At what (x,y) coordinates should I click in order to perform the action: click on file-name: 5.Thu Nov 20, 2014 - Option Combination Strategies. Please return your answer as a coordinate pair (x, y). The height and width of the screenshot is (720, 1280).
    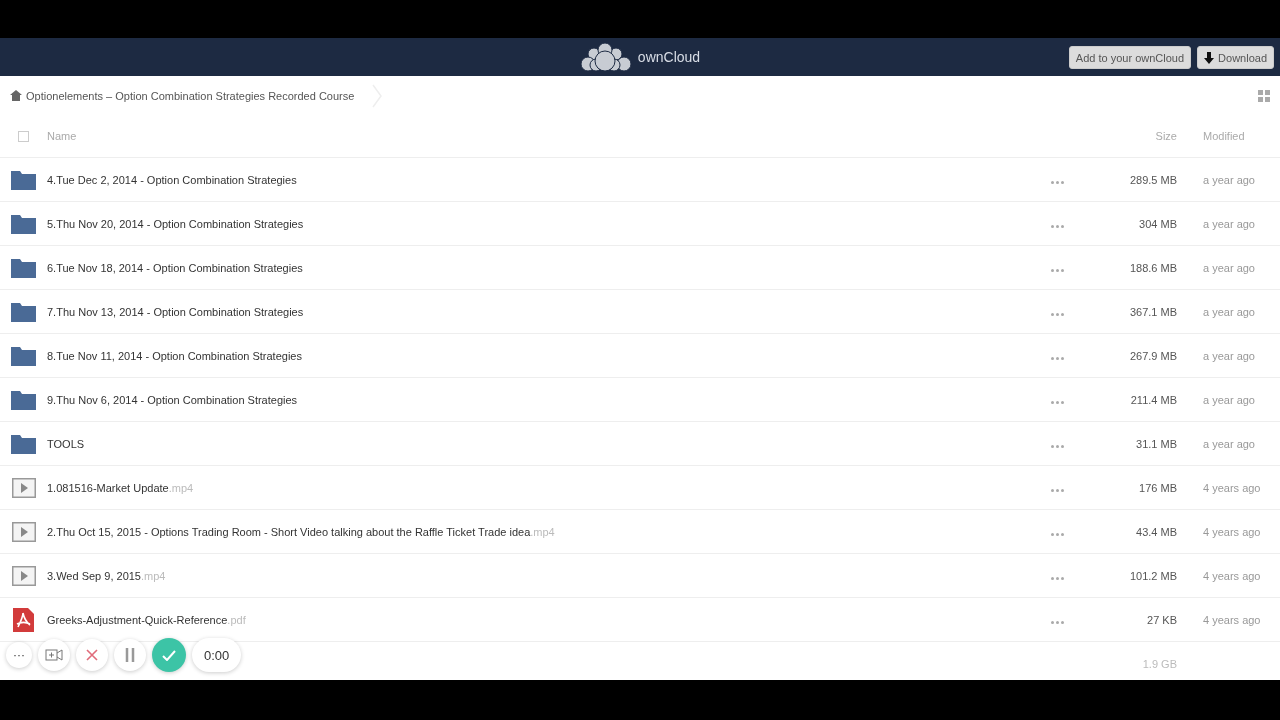
    Looking at the image, I should click on (546, 223).